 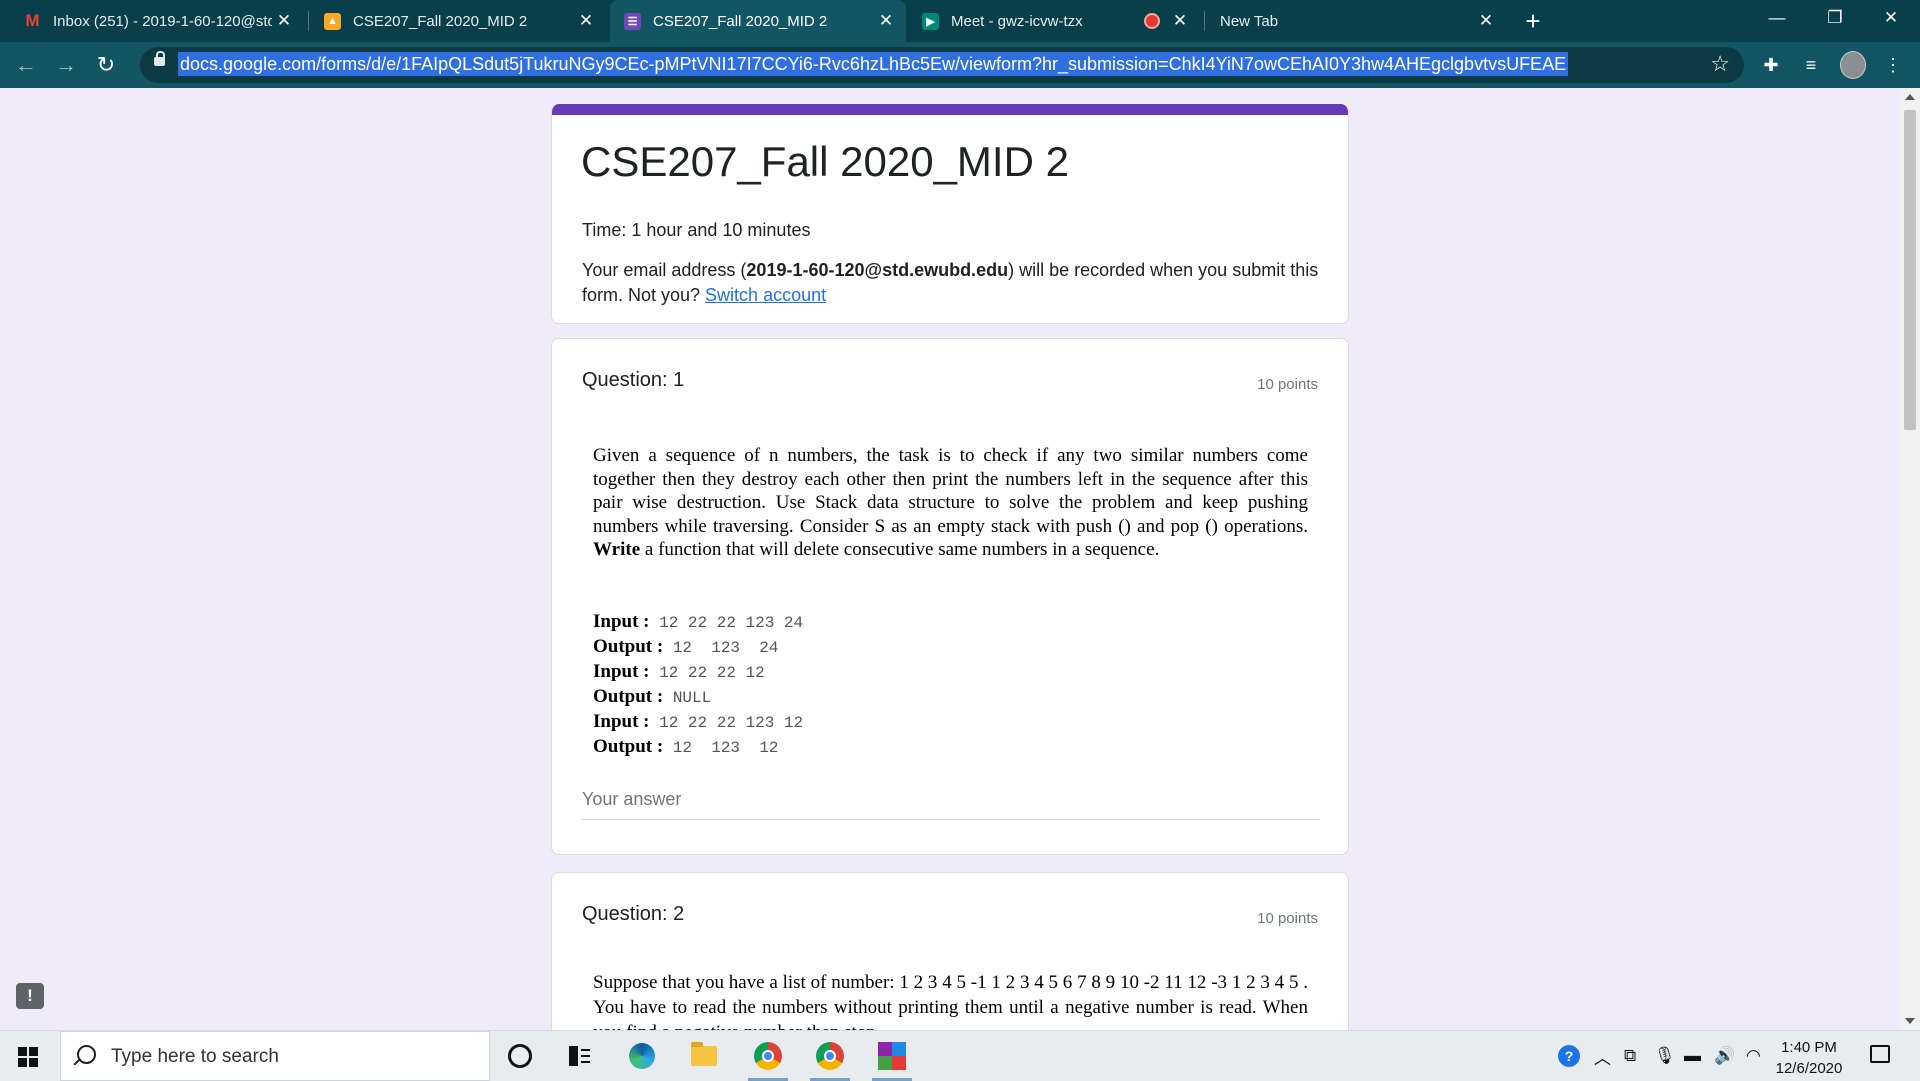 I want to click on profile-avatar, so click(x=1853, y=65).